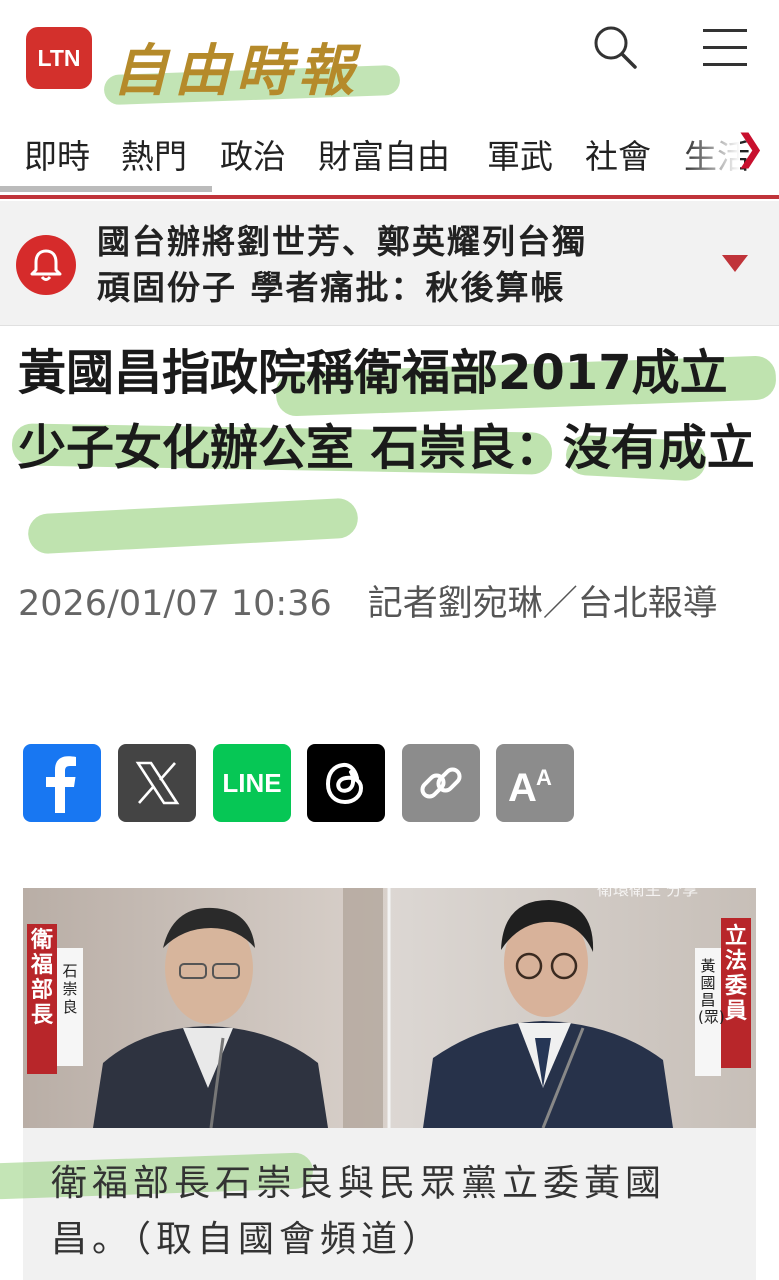  I want to click on category-nav: 即時 熱門 政治 財富自由 軍武 社會 生活 ❯, so click(389, 155).